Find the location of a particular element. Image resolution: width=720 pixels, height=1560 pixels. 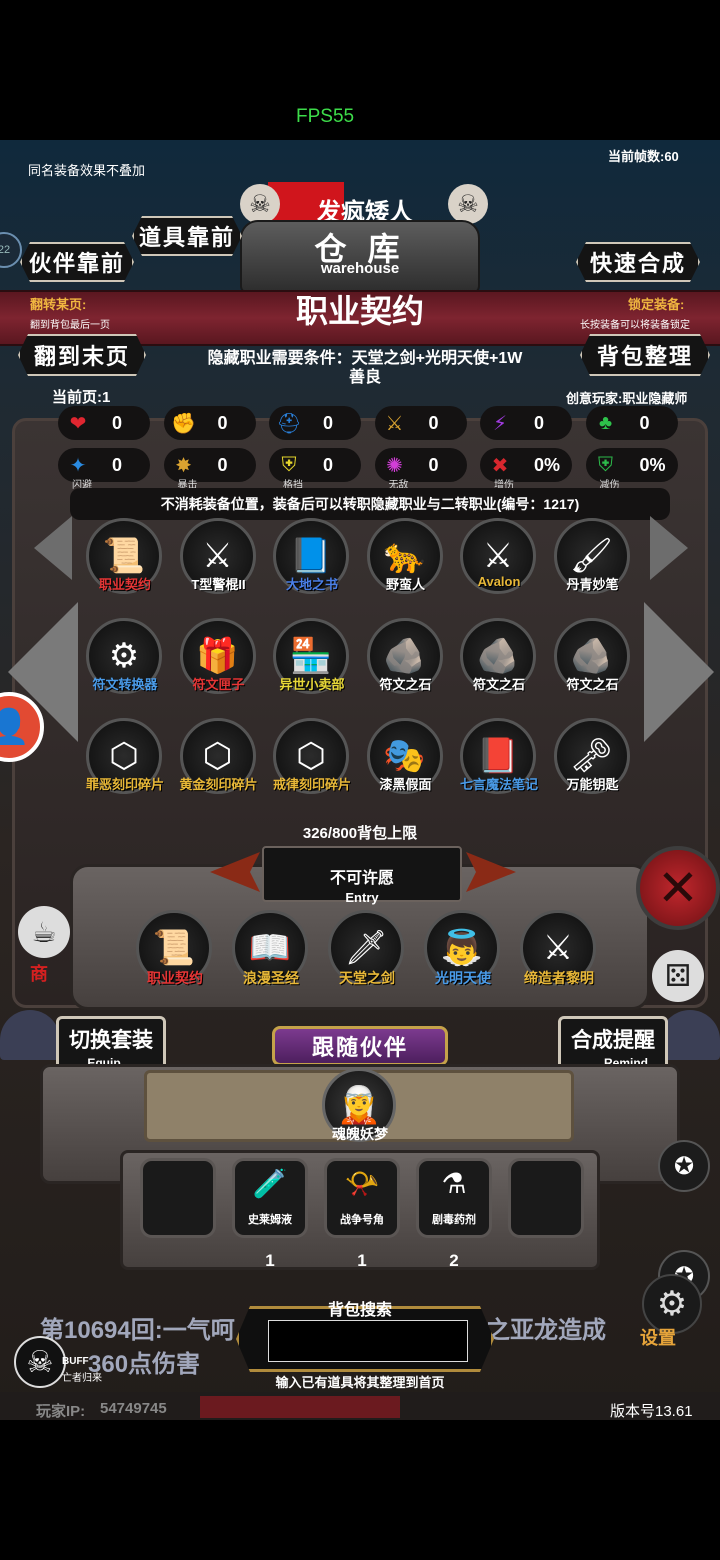

item-label: 野蛮人 is located at coordinates (405, 584).